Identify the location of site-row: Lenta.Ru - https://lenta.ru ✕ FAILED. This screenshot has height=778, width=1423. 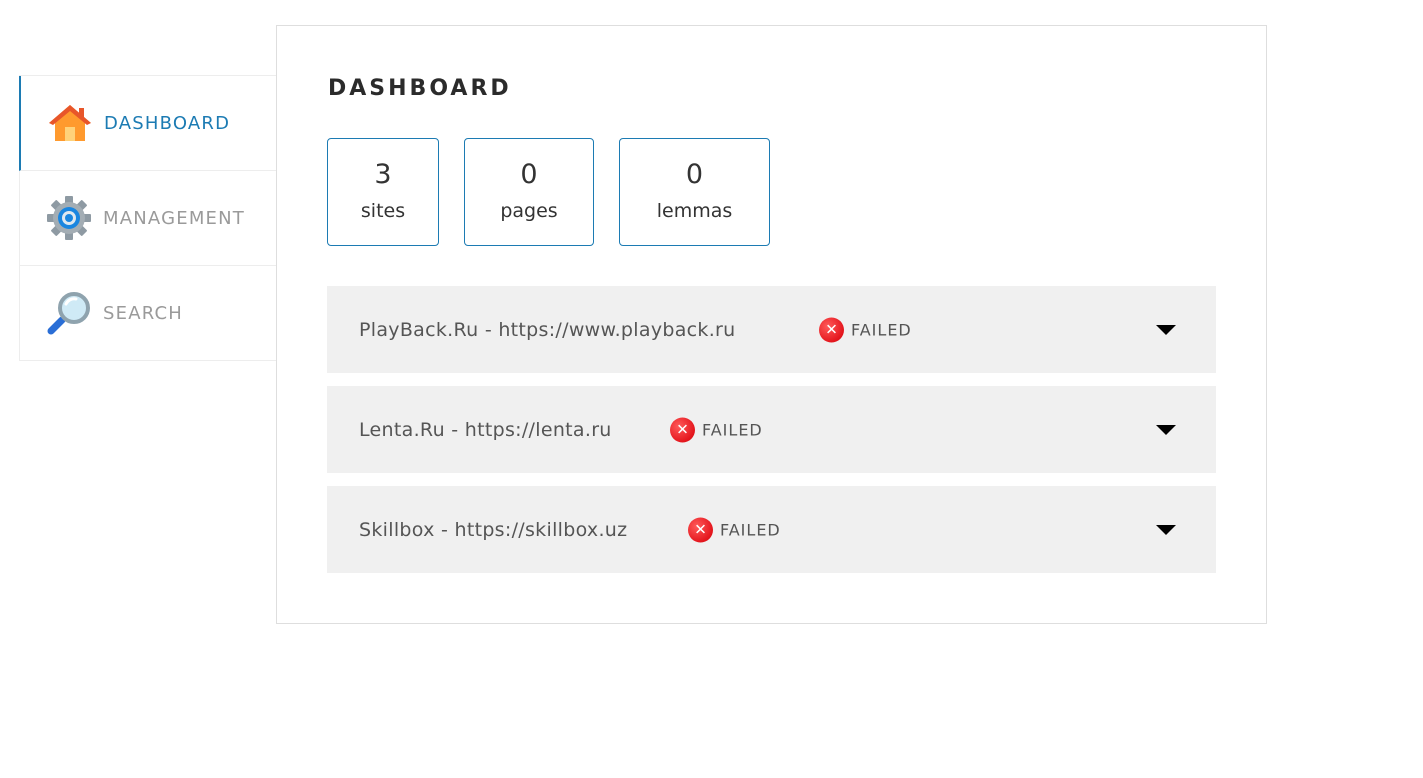
(771, 429).